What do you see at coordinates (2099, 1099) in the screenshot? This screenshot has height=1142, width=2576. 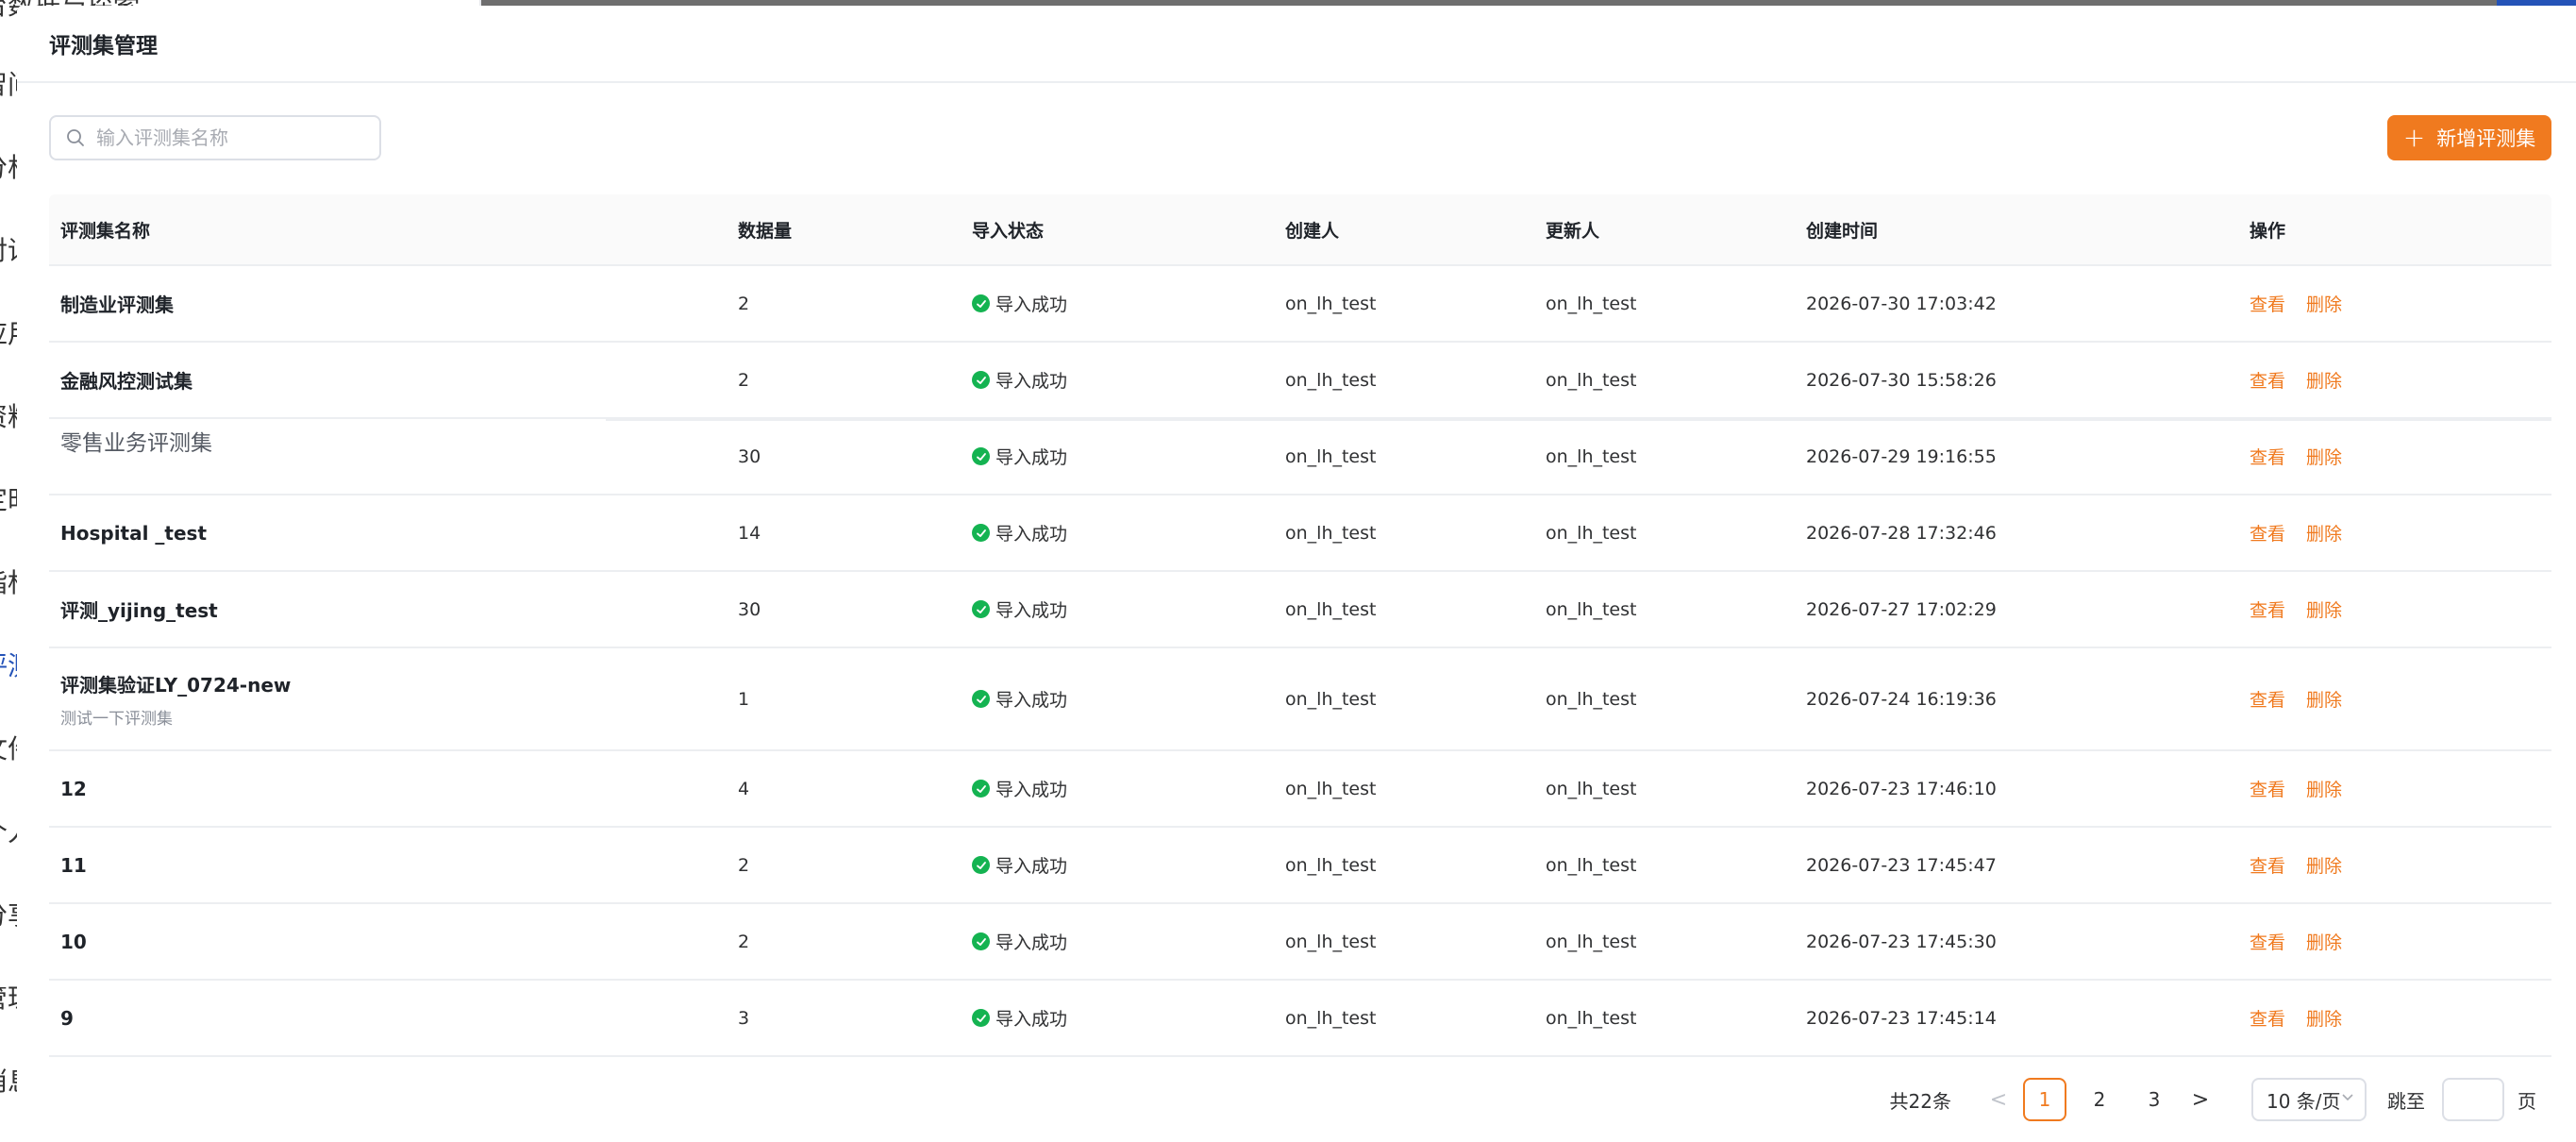 I see `pagination-page-2: 2` at bounding box center [2099, 1099].